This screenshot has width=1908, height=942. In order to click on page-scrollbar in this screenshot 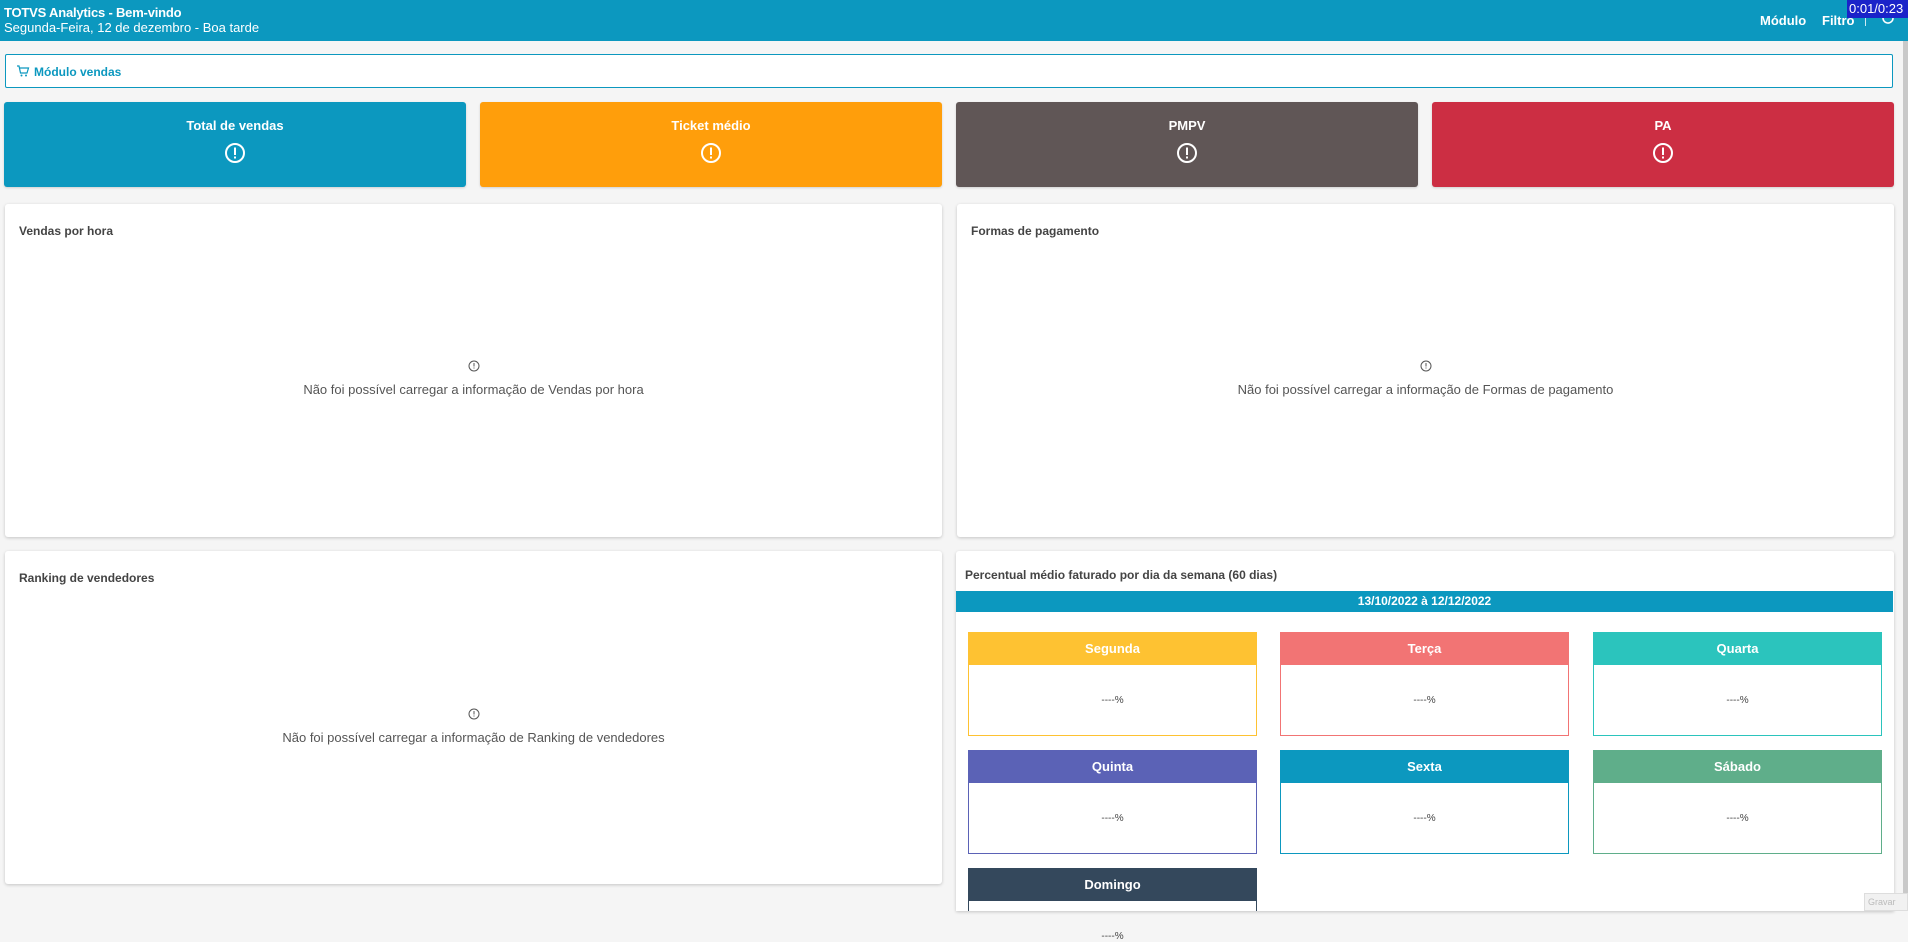, I will do `click(1905, 476)`.